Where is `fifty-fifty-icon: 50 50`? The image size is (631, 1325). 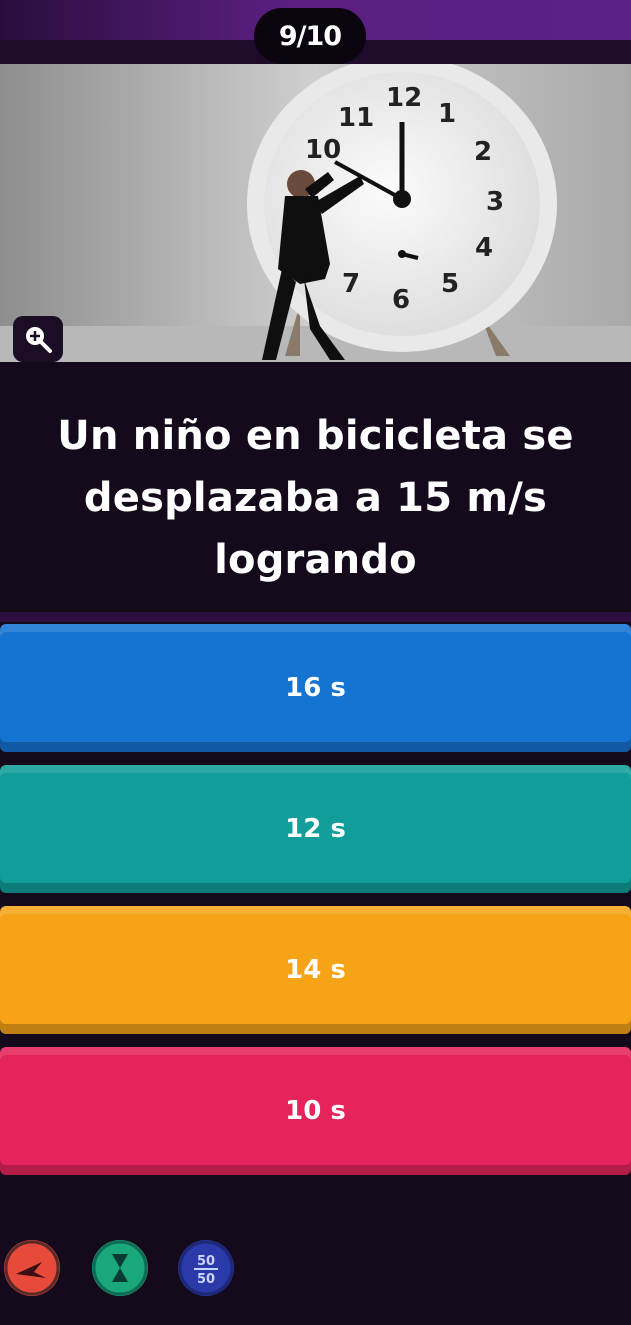
fifty-fifty-icon: 50 50 is located at coordinates (206, 1268).